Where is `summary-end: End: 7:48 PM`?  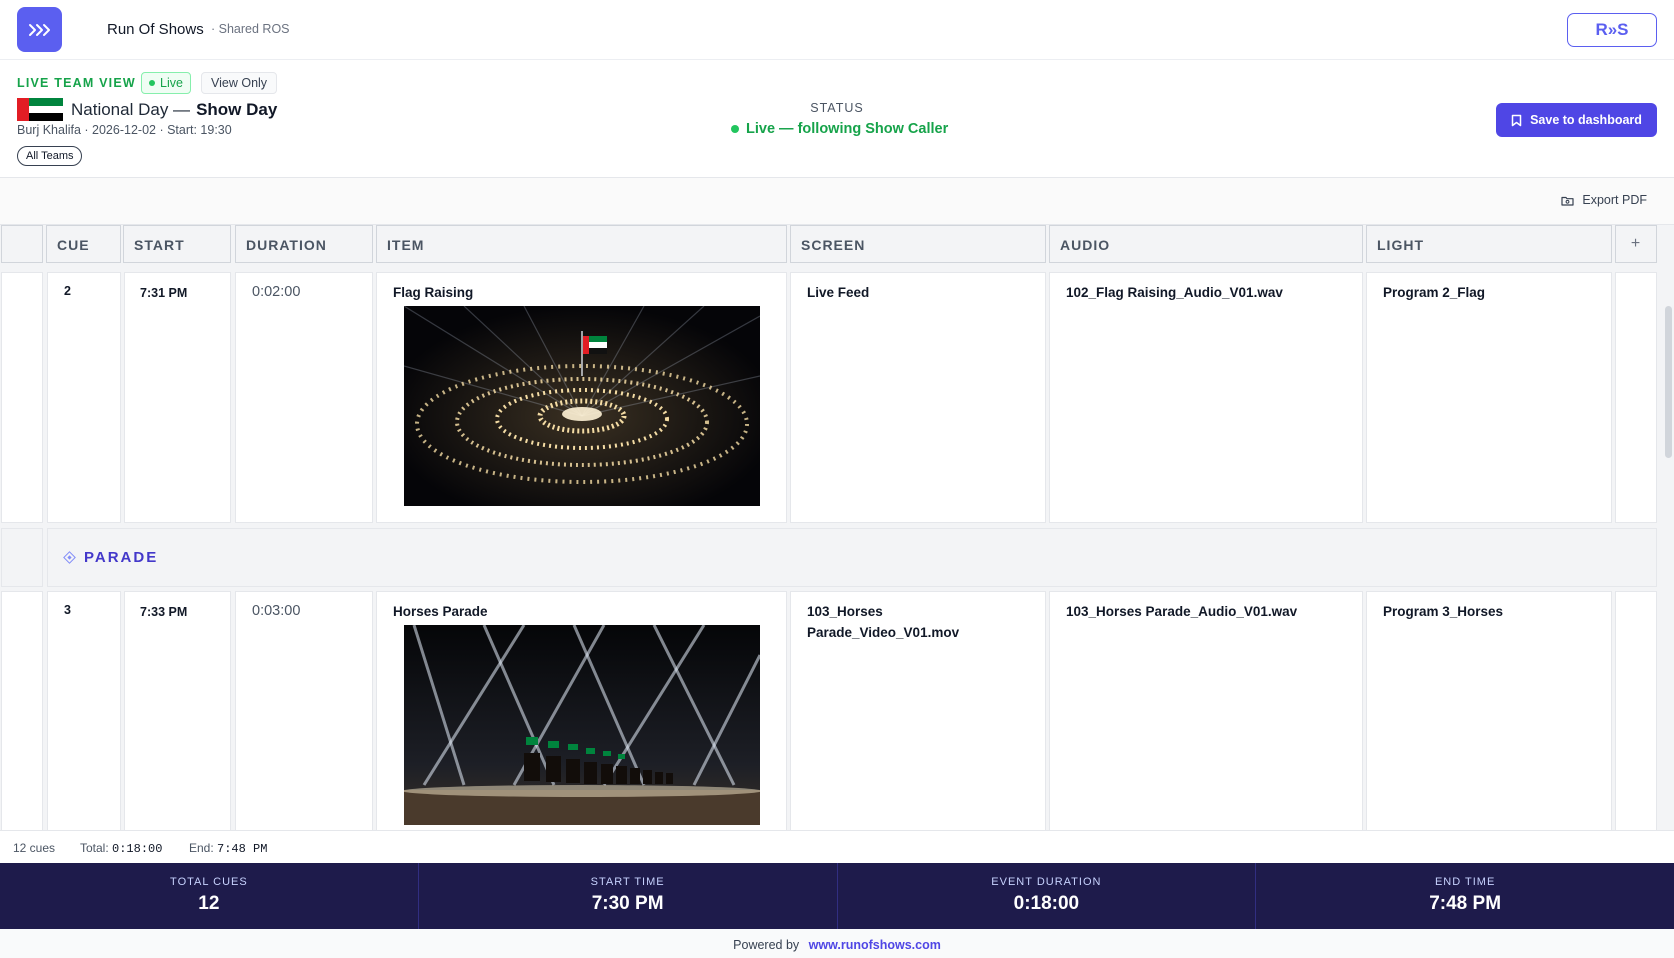
summary-end: End: 7:48 PM is located at coordinates (228, 848).